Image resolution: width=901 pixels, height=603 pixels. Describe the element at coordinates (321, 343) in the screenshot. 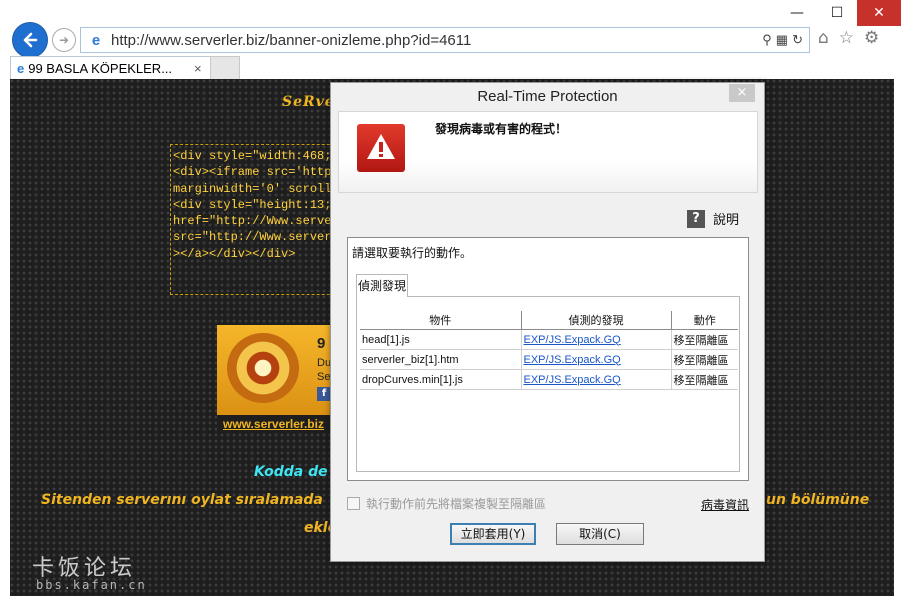

I see `banner-title: 9` at that location.